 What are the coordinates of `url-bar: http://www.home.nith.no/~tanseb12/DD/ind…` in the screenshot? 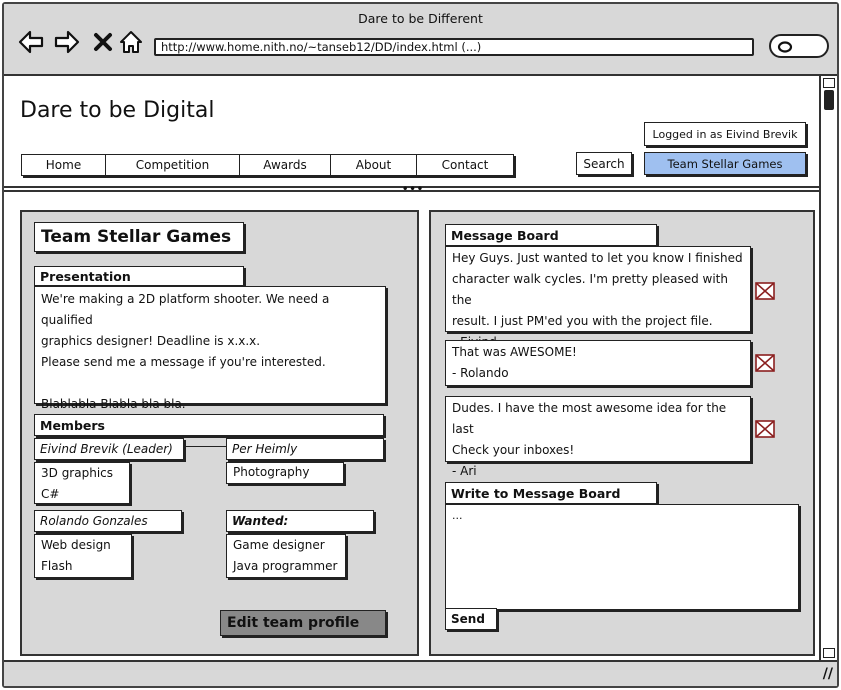 It's located at (454, 47).